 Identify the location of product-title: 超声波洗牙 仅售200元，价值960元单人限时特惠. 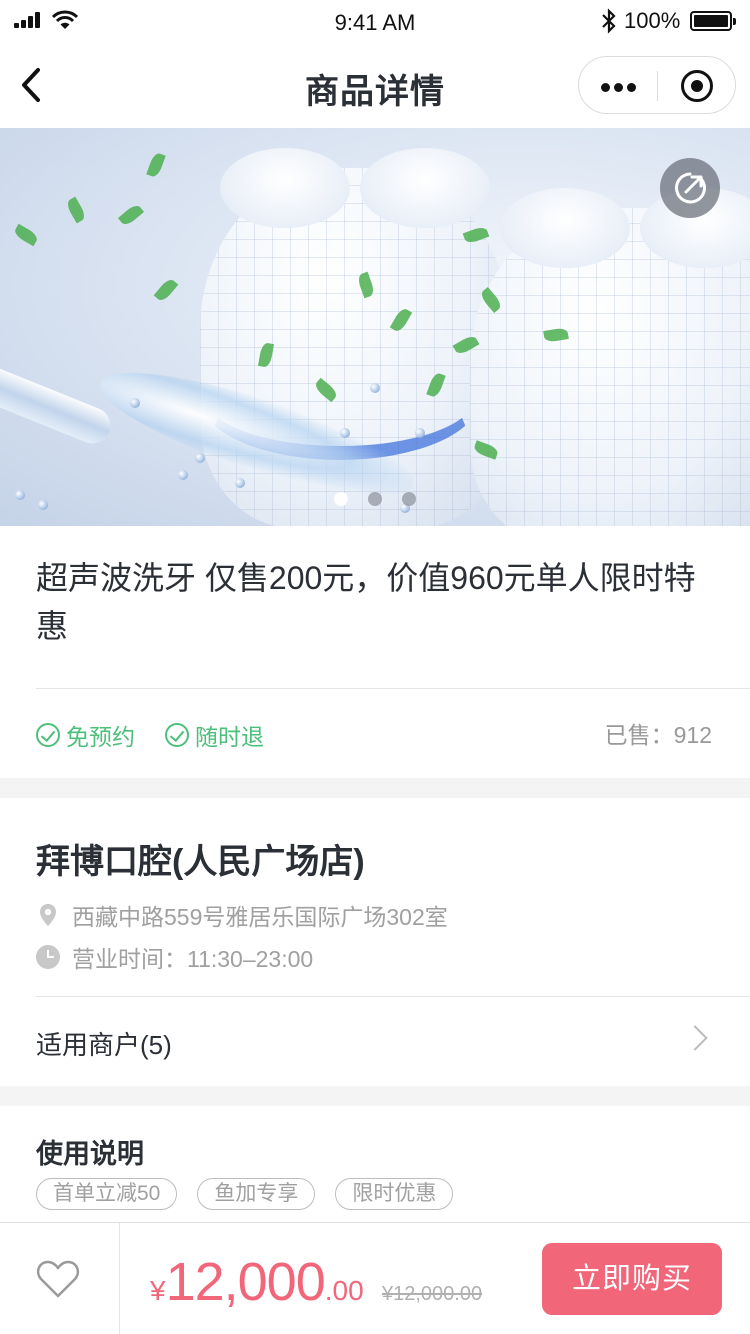
(366, 602).